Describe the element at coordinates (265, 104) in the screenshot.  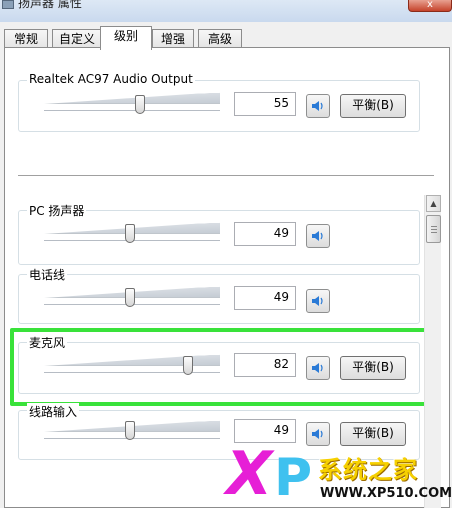
I see `volume-value-field: 55` at that location.